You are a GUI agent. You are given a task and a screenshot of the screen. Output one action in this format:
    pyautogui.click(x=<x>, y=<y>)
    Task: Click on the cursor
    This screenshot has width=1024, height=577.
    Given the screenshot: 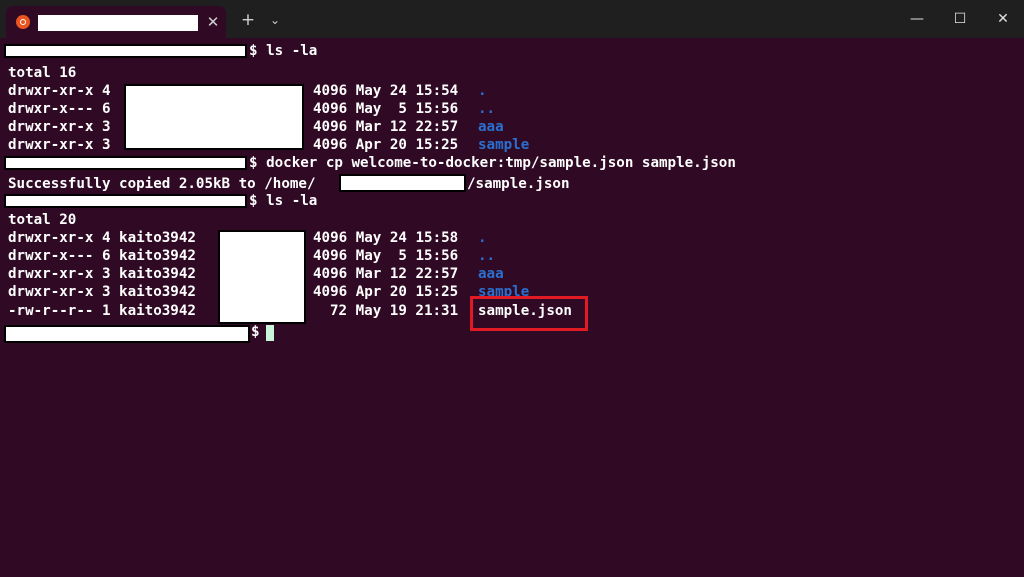 What is the action you would take?
    pyautogui.click(x=270, y=333)
    